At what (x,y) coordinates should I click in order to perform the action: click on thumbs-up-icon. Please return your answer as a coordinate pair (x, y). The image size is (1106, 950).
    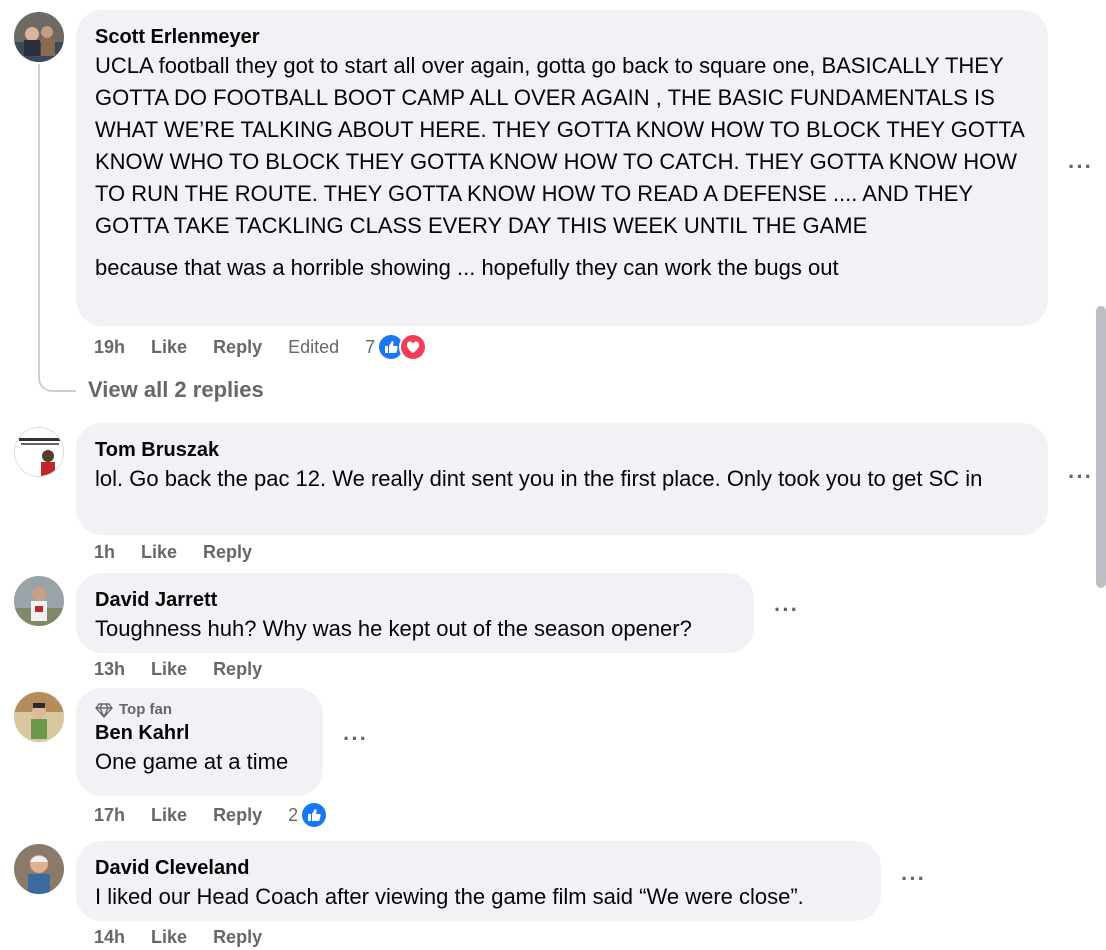
    Looking at the image, I should click on (314, 815).